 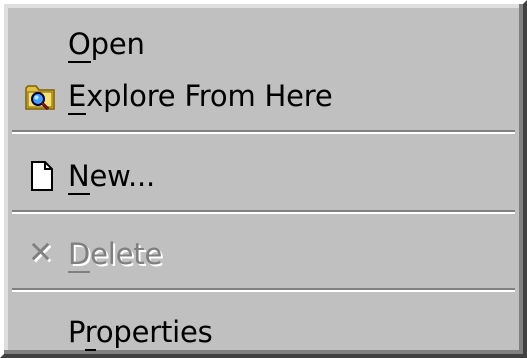 I want to click on menu-item-open-label: Open, so click(x=106, y=45).